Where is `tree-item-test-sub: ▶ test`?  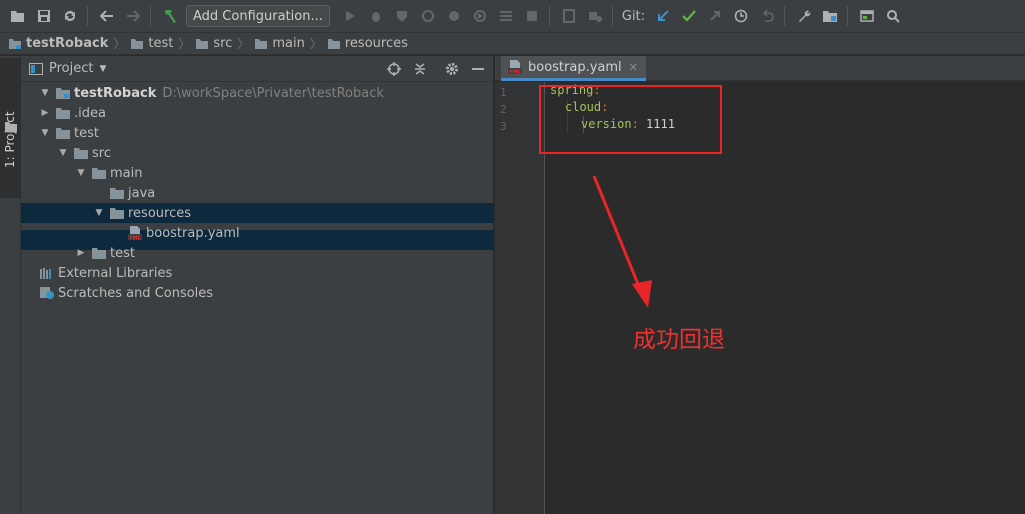
tree-item-test-sub: ▶ test is located at coordinates (257, 253).